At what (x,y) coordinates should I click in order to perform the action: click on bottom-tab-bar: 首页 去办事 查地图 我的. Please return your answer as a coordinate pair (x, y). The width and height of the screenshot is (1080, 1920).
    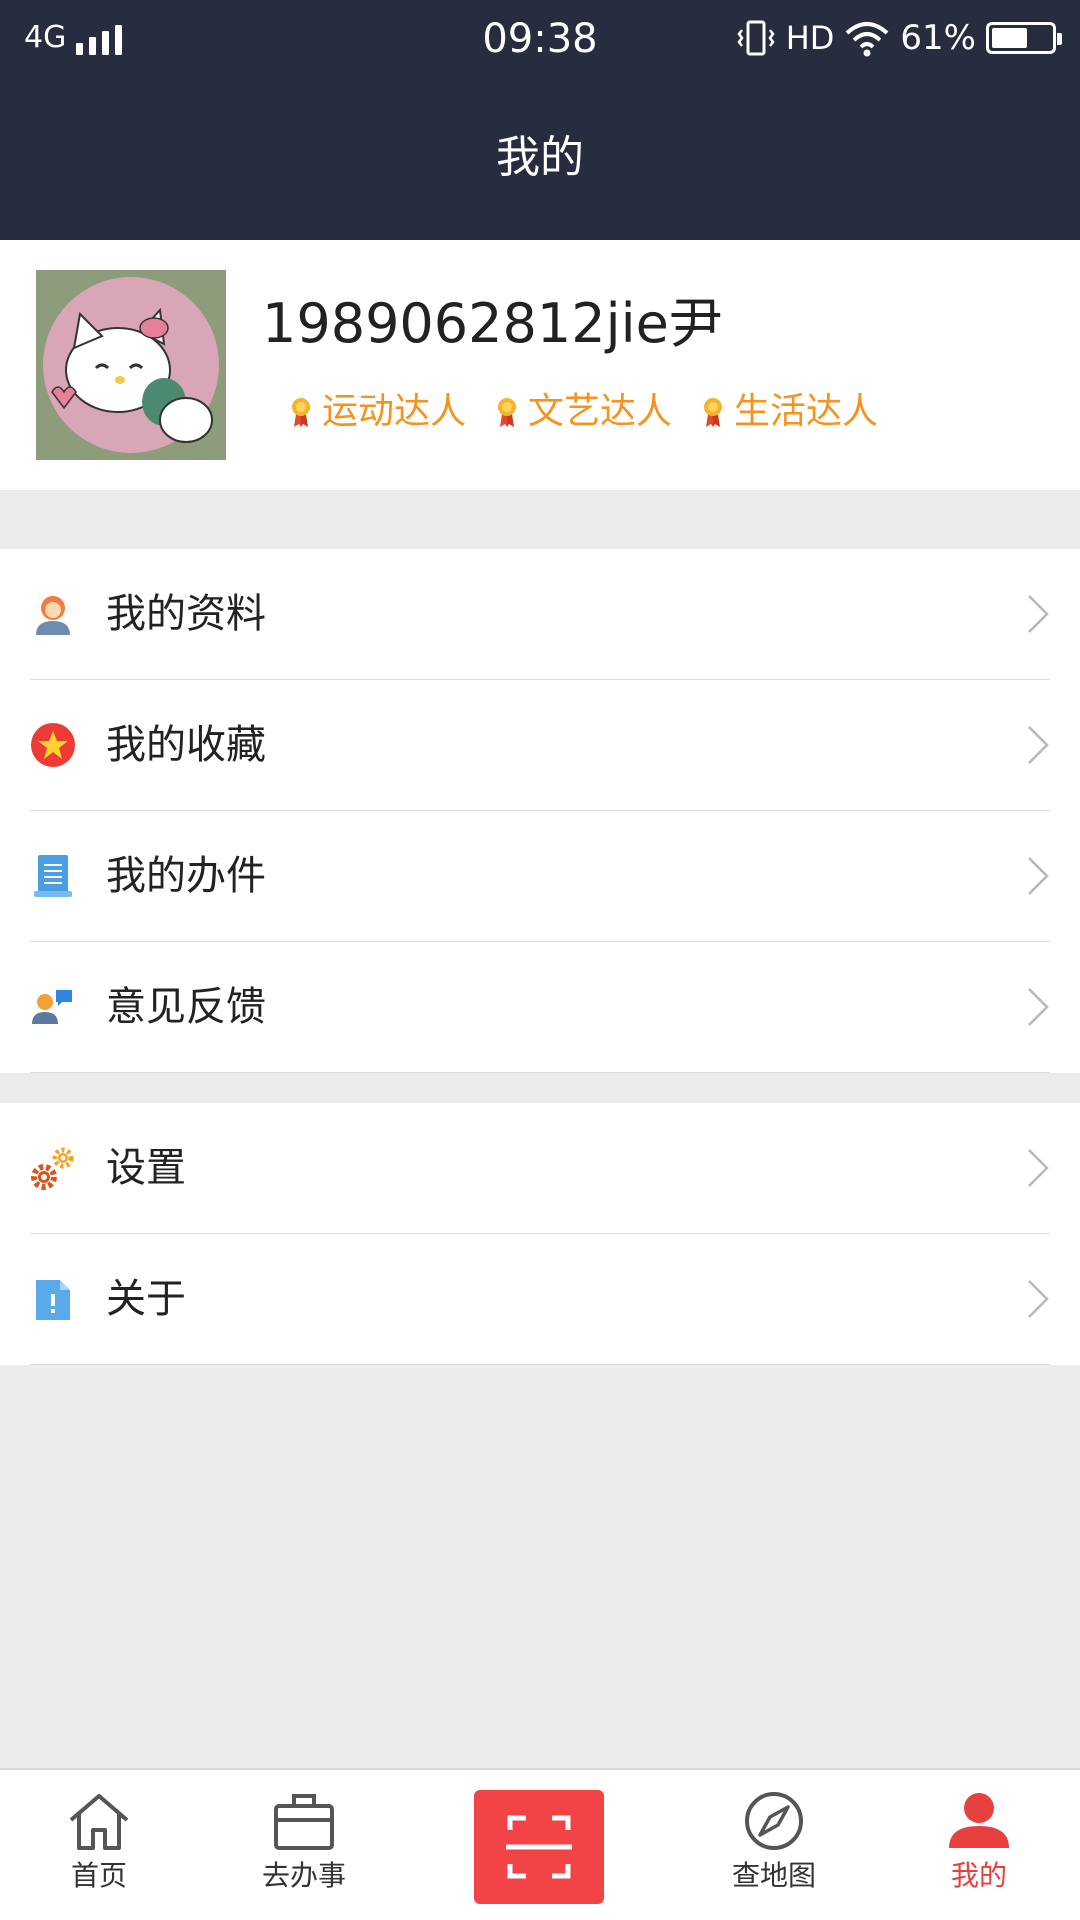
    Looking at the image, I should click on (540, 1844).